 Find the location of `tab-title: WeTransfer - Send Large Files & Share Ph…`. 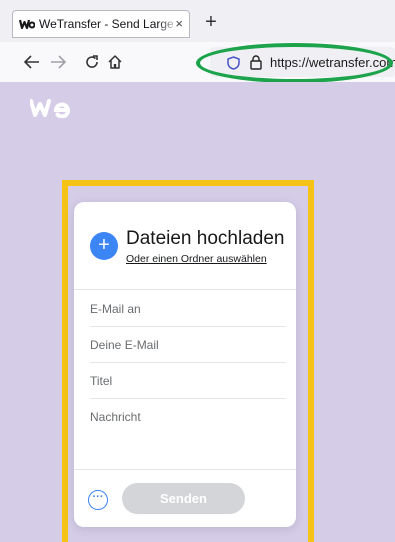

tab-title: WeTransfer - Send Large Files & Share Ph… is located at coordinates (109, 24).